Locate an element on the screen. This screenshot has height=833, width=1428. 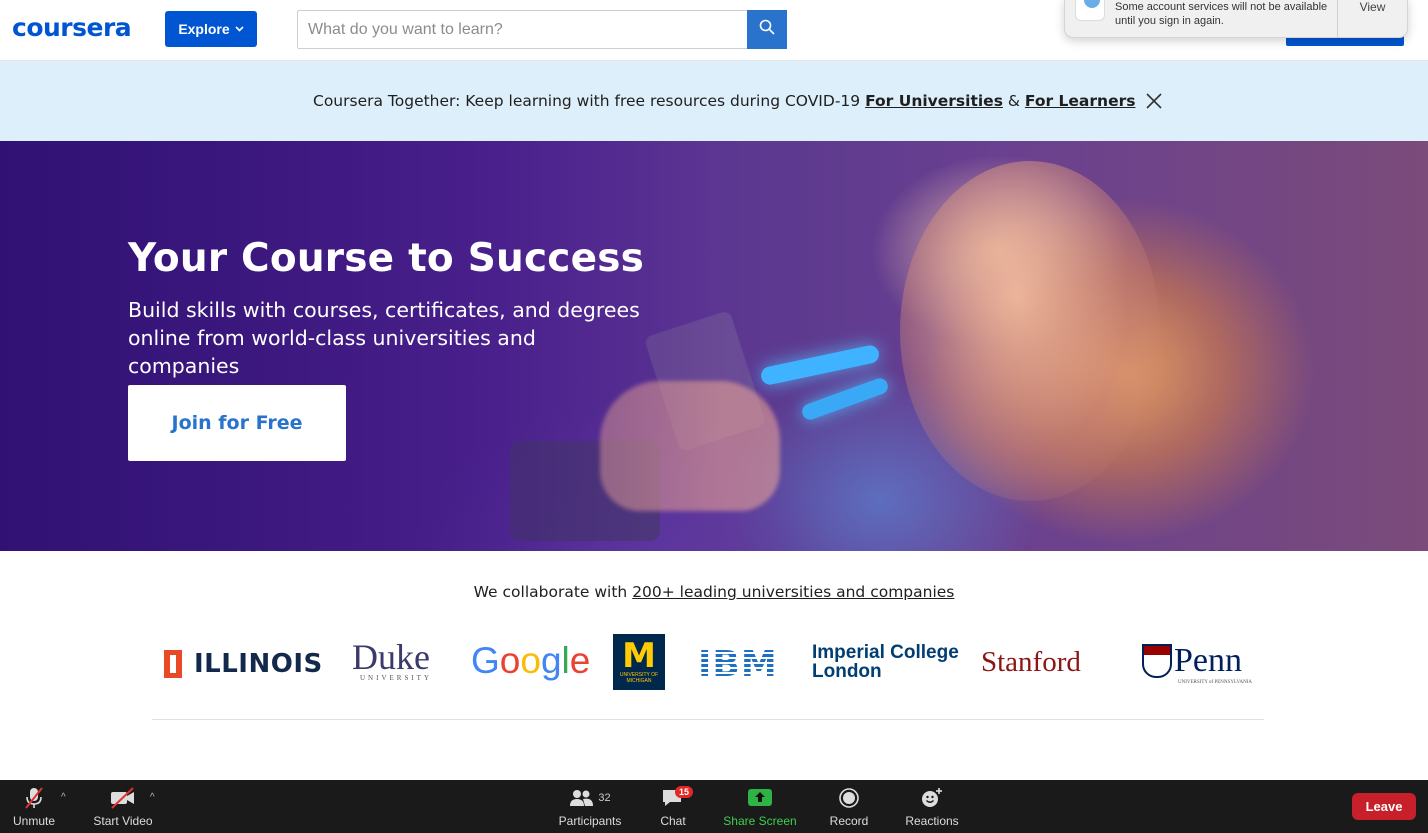
banner-ampersand: & is located at coordinates (1013, 101).